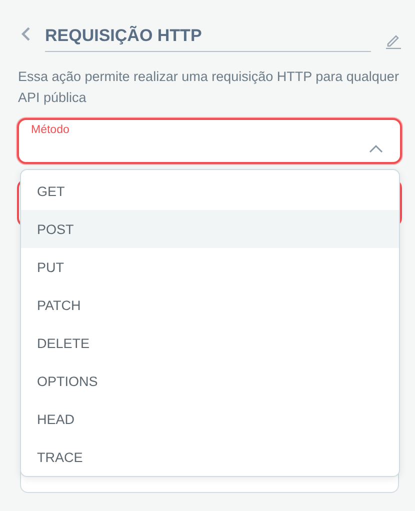 This screenshot has width=415, height=511. Describe the element at coordinates (210, 381) in the screenshot. I see `menu-item: OPTIONS` at that location.